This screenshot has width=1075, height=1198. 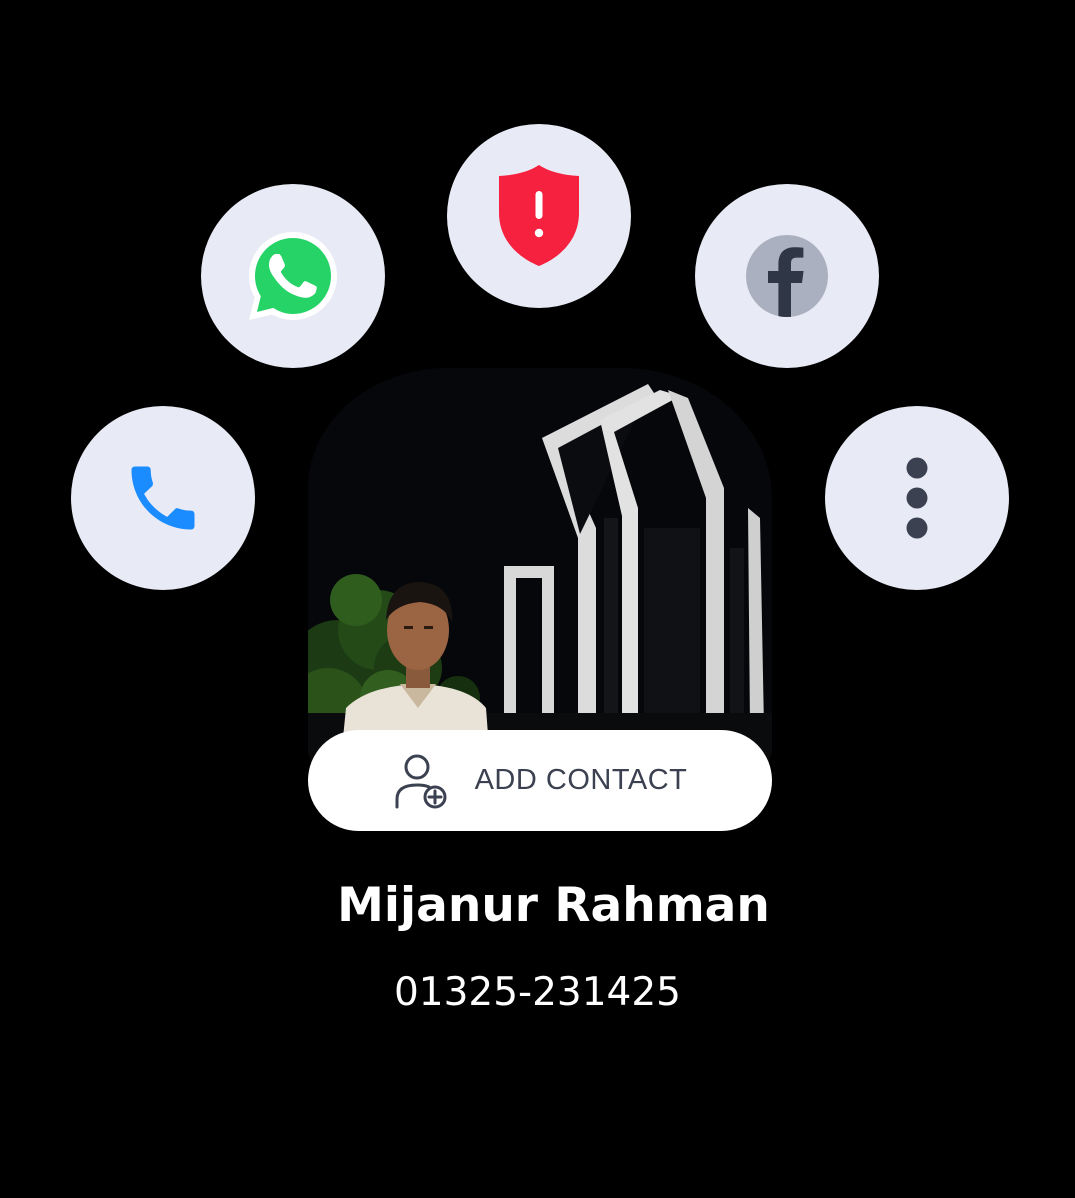 I want to click on whatsapp-button, so click(x=293, y=276).